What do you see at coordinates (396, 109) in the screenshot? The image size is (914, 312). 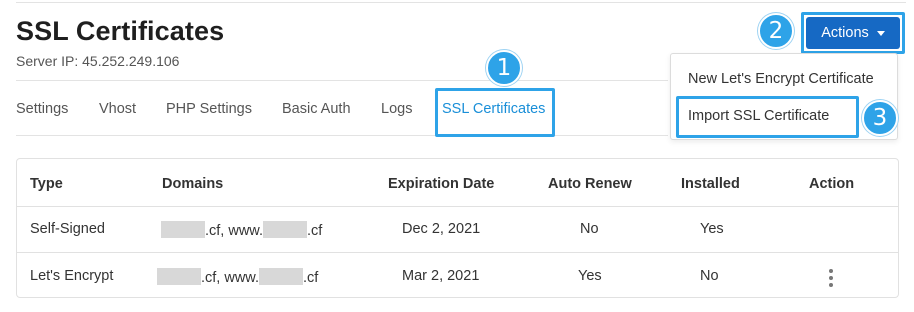 I see `tab-logs: Logs` at bounding box center [396, 109].